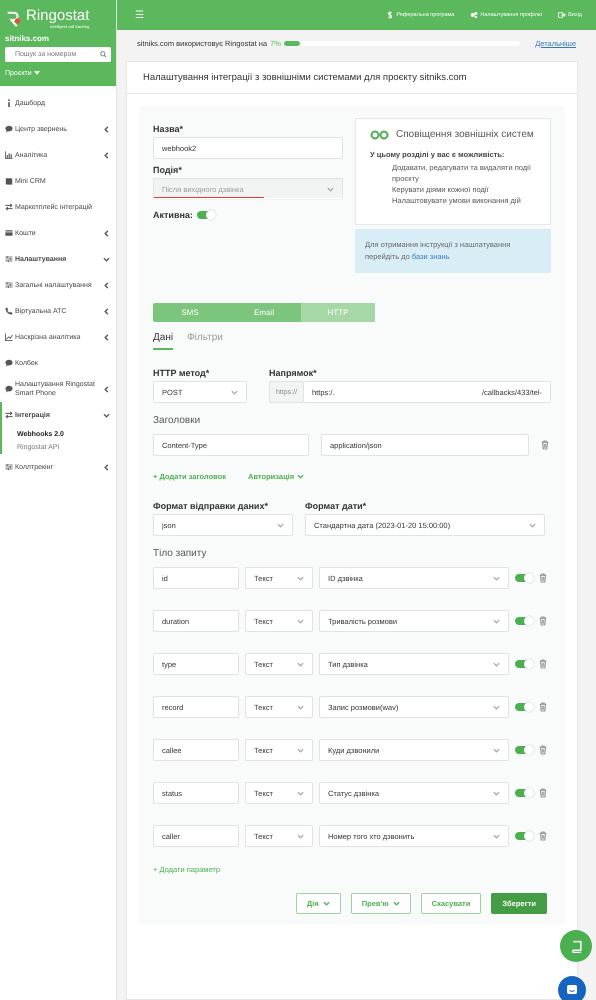  I want to click on phone-icon, so click(9, 311).